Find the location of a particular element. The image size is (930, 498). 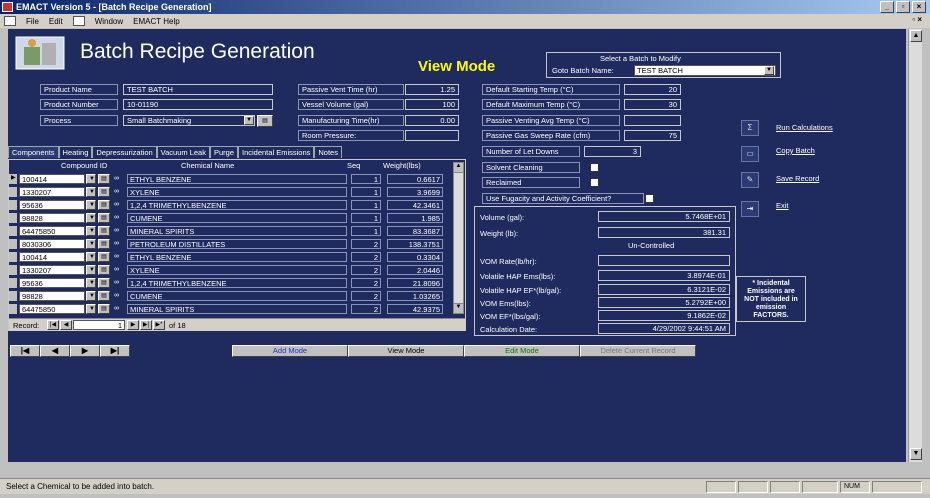

passive-gas-sweep-field: 75 is located at coordinates (652, 135).